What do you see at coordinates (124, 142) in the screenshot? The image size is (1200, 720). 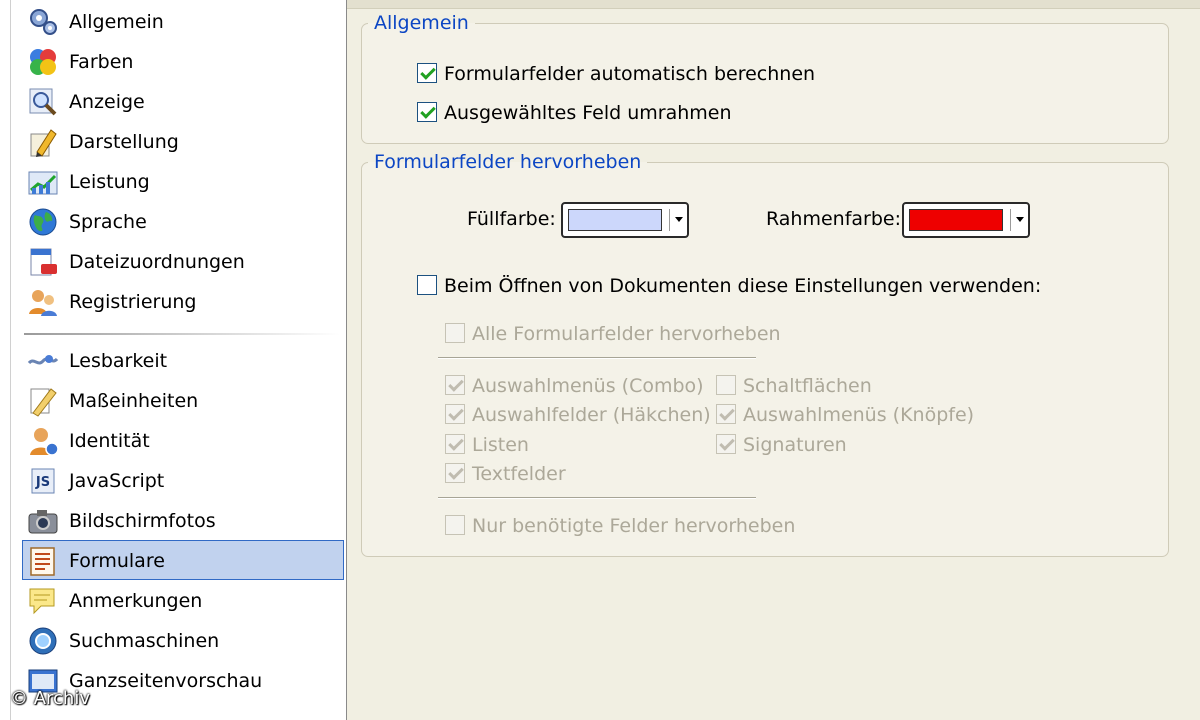 I see `sidebar-item-label: Darstellung` at bounding box center [124, 142].